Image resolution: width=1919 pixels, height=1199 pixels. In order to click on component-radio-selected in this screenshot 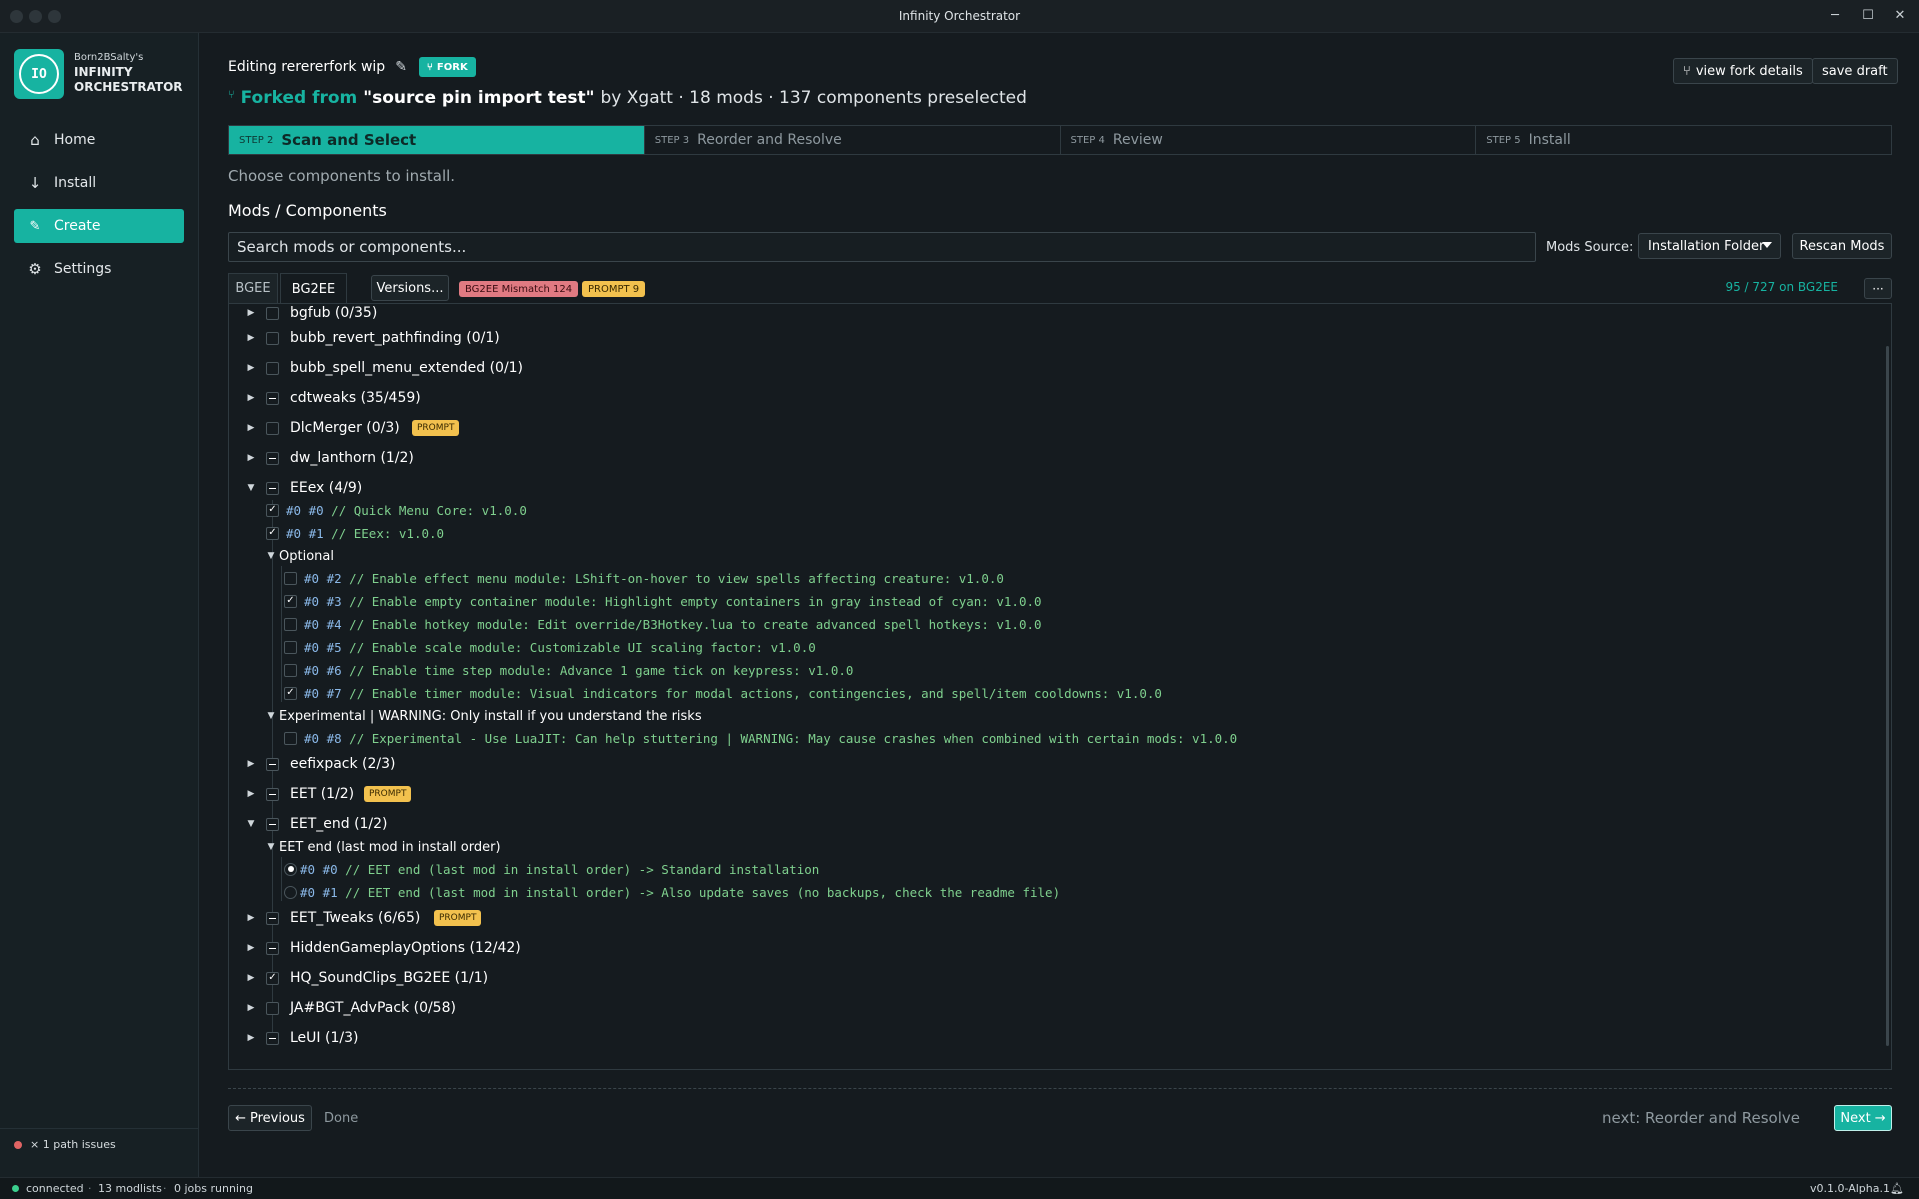, I will do `click(290, 869)`.